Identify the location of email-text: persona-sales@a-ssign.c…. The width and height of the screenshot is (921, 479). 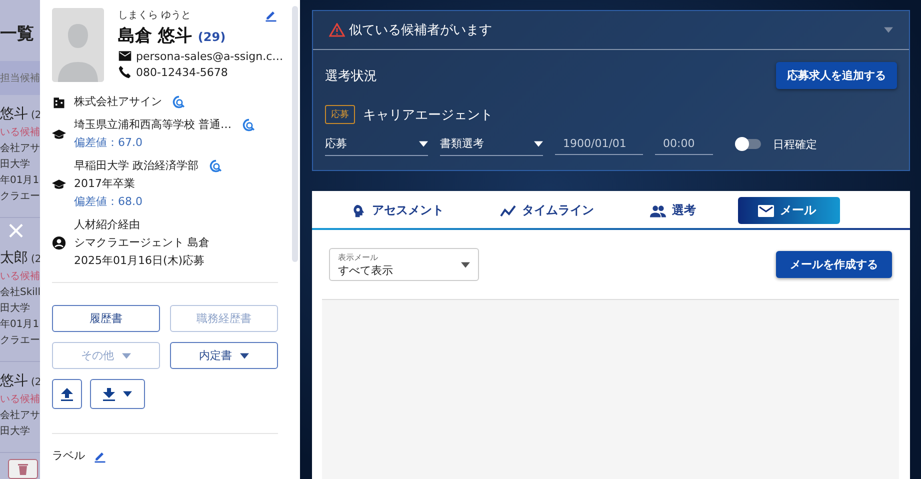
(210, 56).